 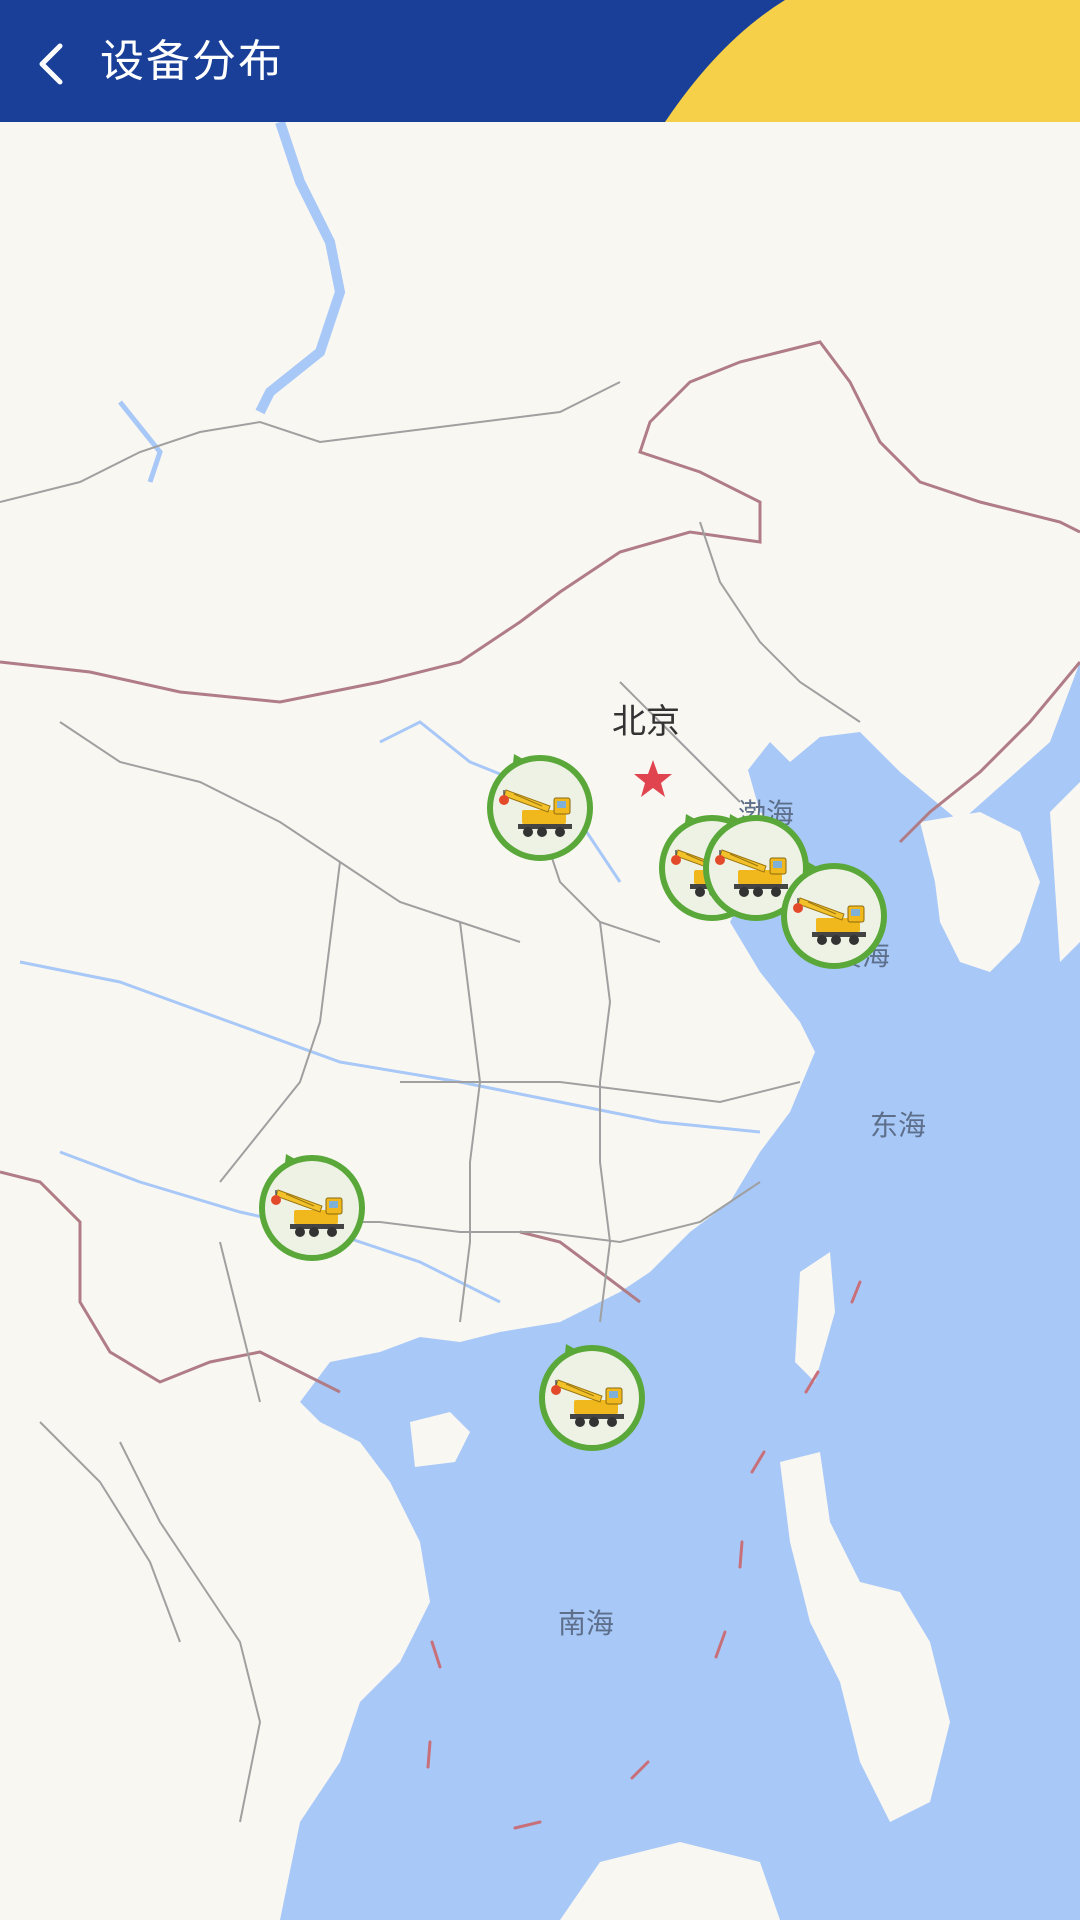 What do you see at coordinates (540, 61) in the screenshot?
I see `app-header: 设备分布` at bounding box center [540, 61].